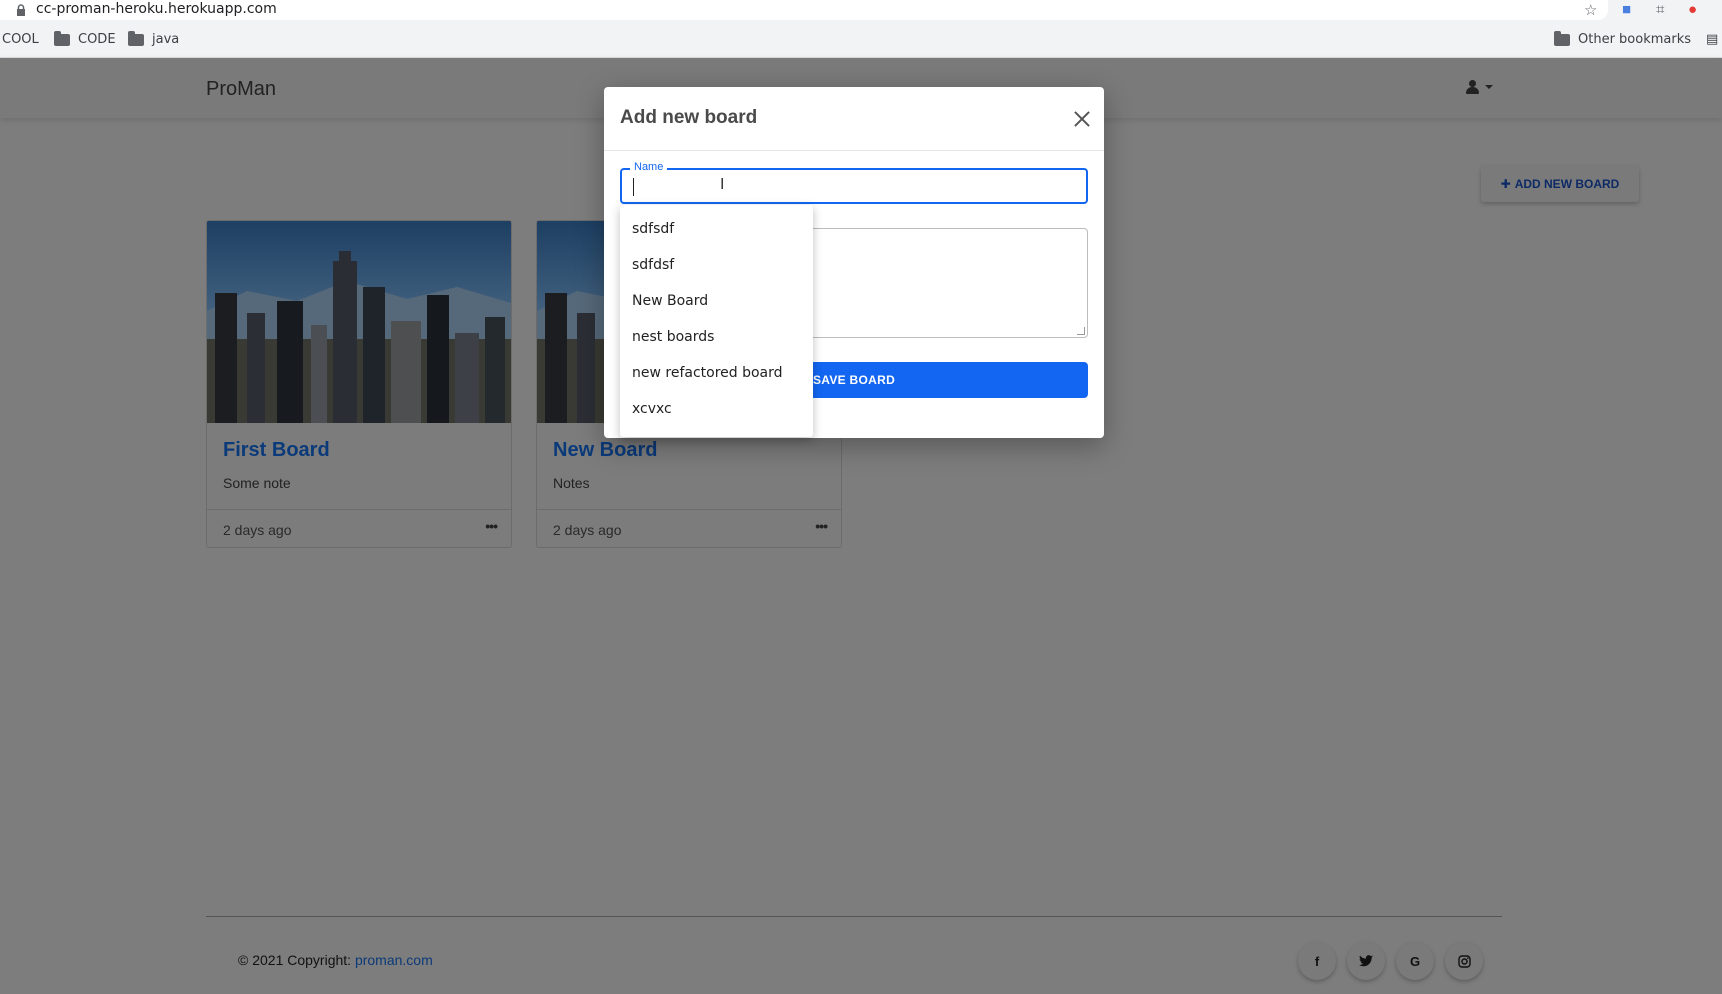  Describe the element at coordinates (1692, 9) in the screenshot. I see `opera-icon: ●` at that location.